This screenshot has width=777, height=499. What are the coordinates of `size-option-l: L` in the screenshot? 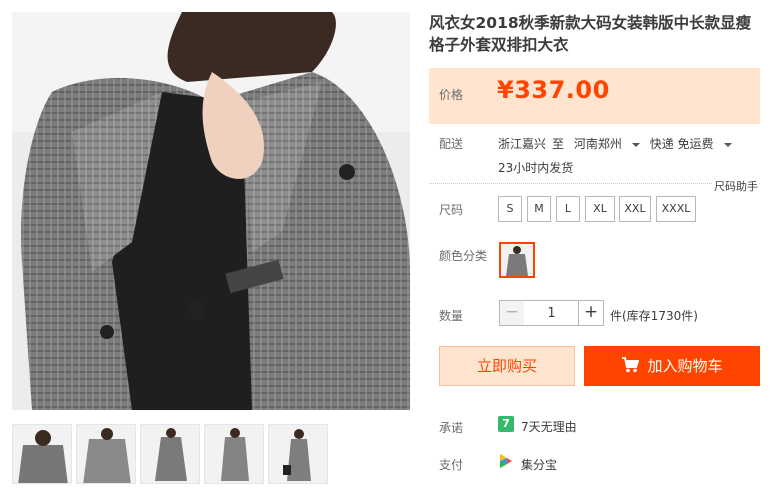 It's located at (568, 209).